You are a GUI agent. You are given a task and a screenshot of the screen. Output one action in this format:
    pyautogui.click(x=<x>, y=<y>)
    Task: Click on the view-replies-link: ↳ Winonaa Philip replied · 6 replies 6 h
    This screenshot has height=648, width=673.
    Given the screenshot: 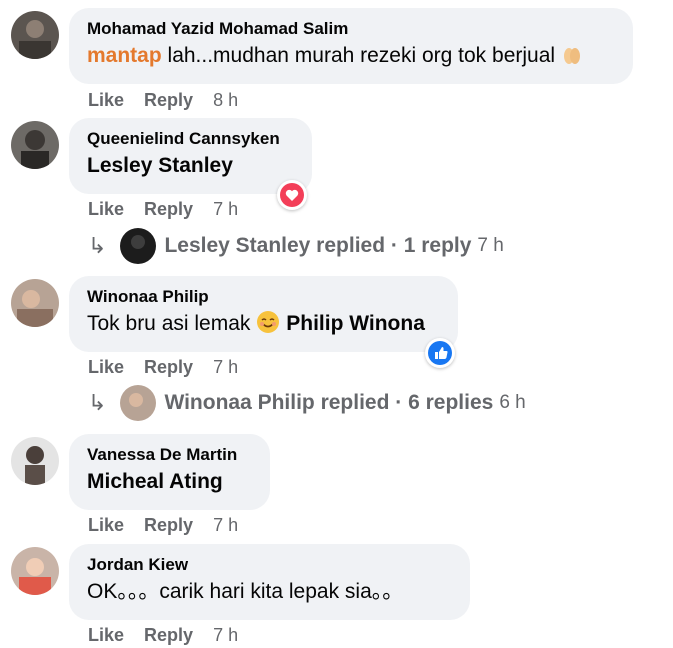 What is the action you would take?
    pyautogui.click(x=307, y=403)
    